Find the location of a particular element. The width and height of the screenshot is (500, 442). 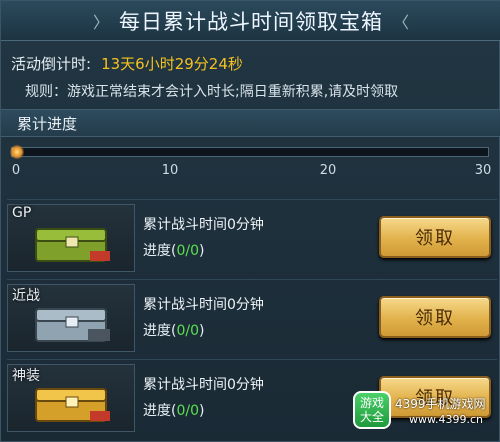

title-deco-left: 〉 is located at coordinates (100, 22).